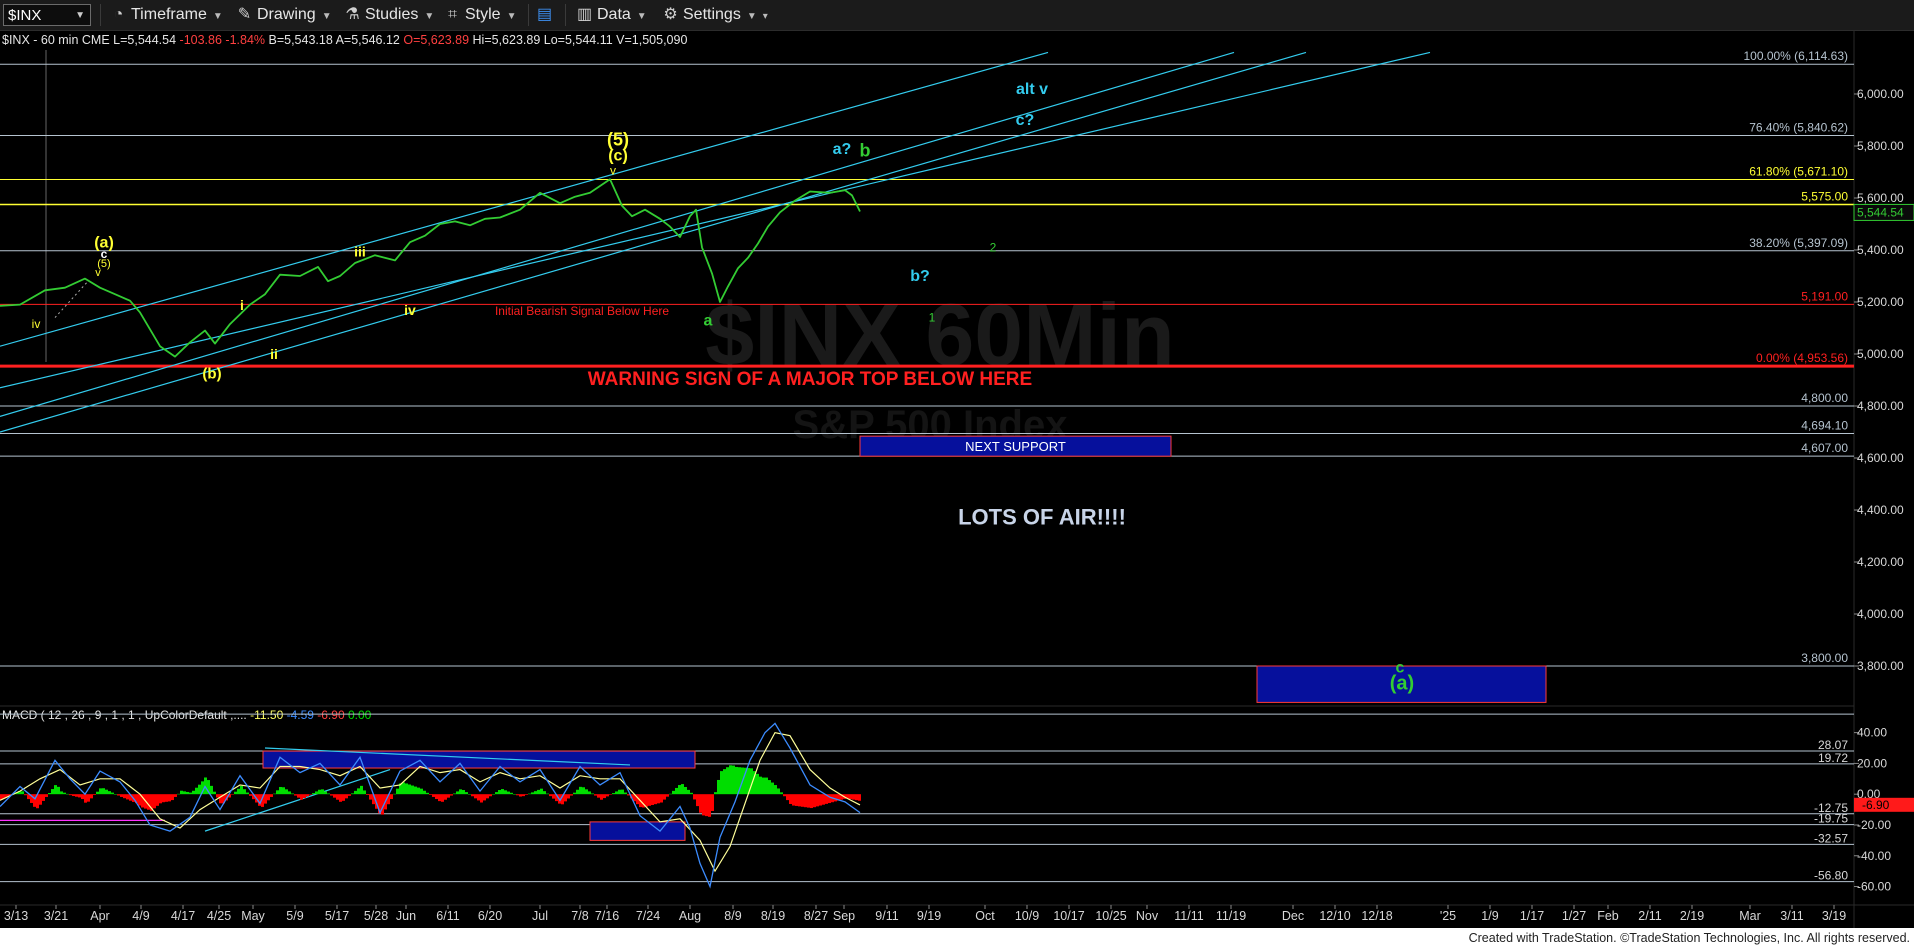 The width and height of the screenshot is (1914, 950). I want to click on macd-value: -11.50, so click(268, 715).